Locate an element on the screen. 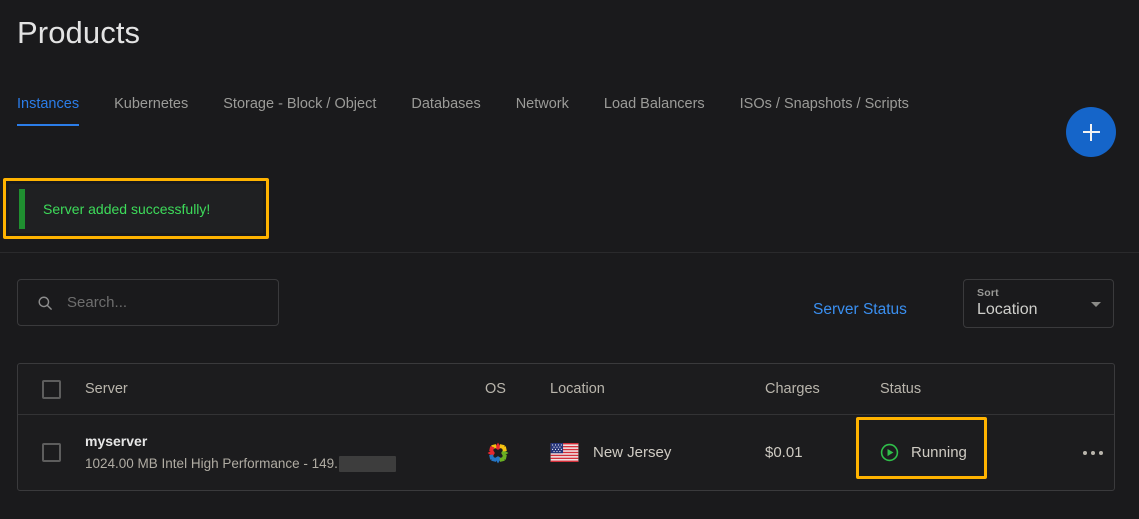 The image size is (1139, 519). play-circle-icon is located at coordinates (889, 452).